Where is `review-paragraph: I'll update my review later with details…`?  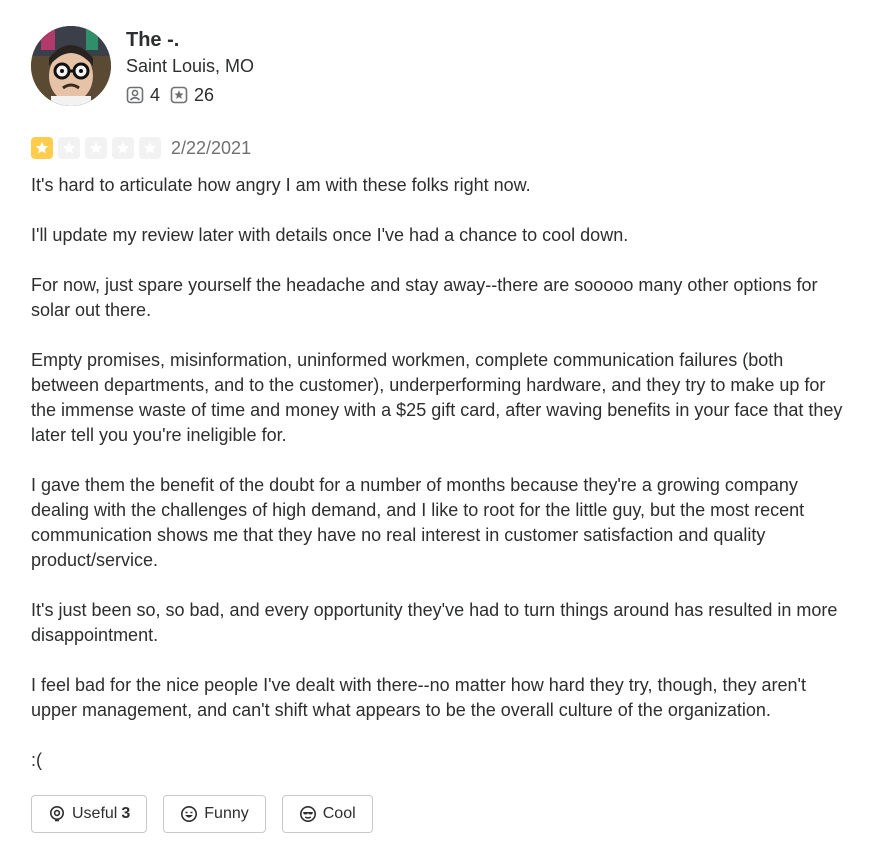 review-paragraph: I'll update my review later with details… is located at coordinates (330, 235).